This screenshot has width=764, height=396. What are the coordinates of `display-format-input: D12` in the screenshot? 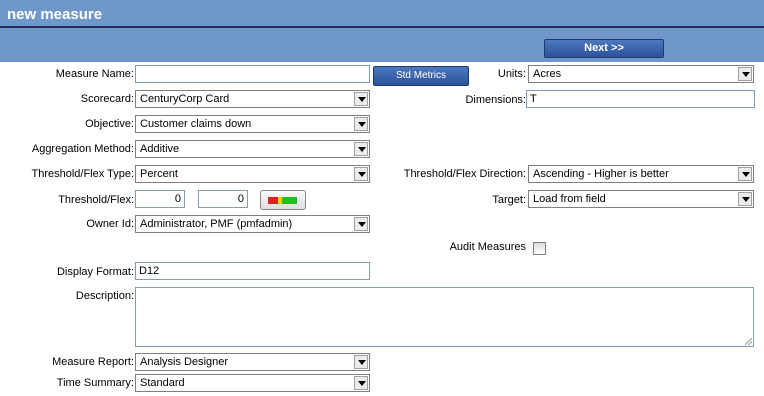 It's located at (252, 271).